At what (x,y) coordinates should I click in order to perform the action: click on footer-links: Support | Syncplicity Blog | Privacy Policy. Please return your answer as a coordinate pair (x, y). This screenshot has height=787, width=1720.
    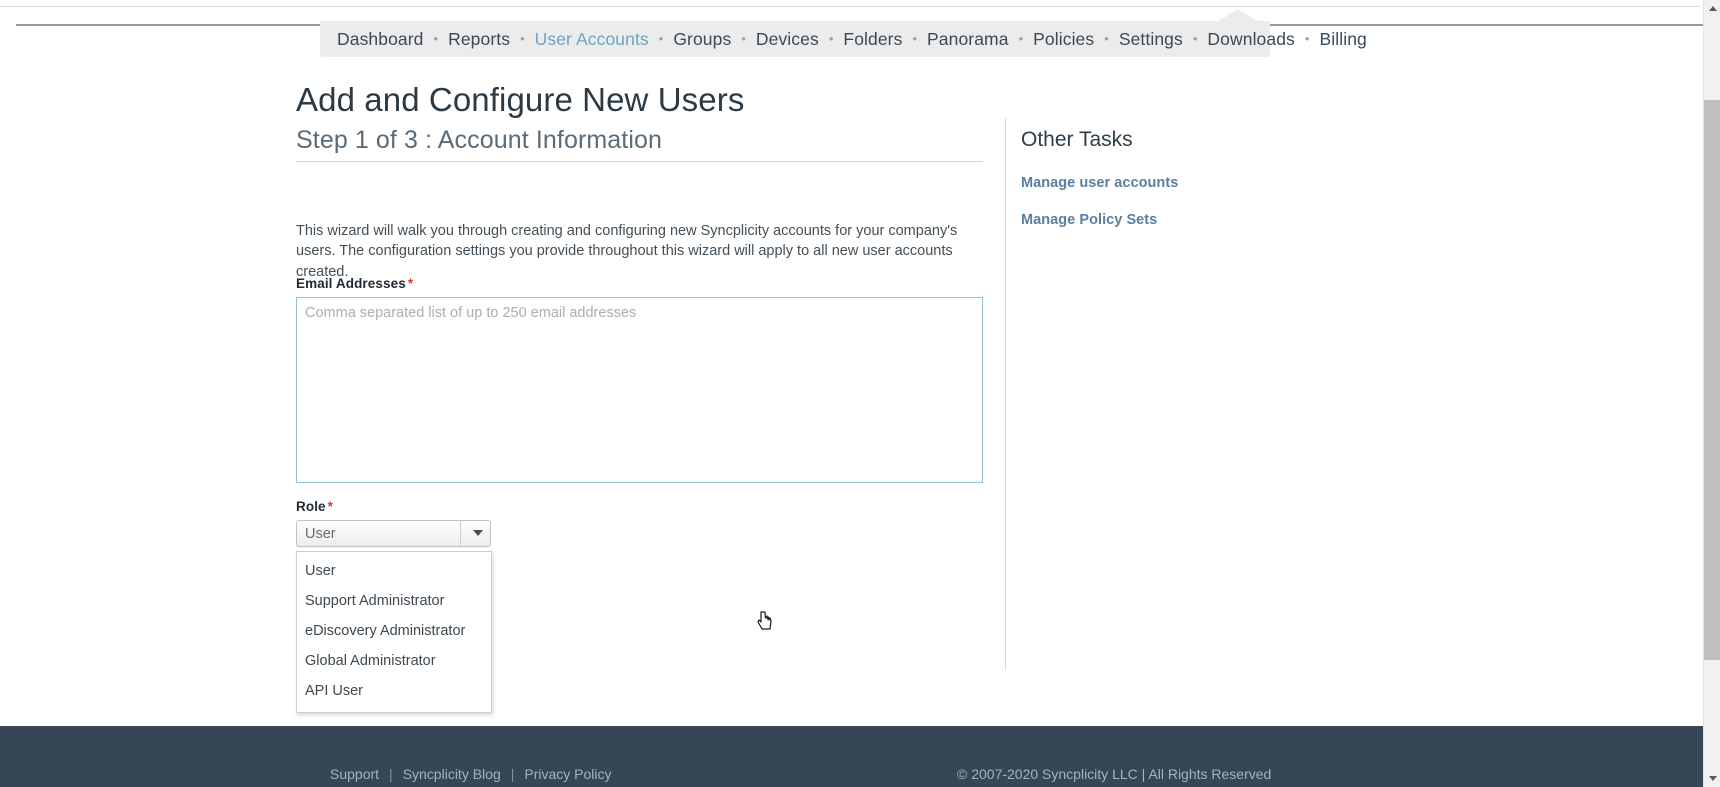
    Looking at the image, I should click on (471, 774).